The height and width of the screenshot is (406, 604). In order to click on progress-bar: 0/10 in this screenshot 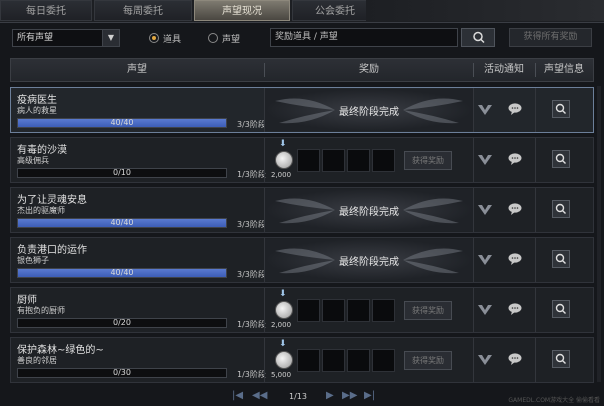, I will do `click(122, 173)`.